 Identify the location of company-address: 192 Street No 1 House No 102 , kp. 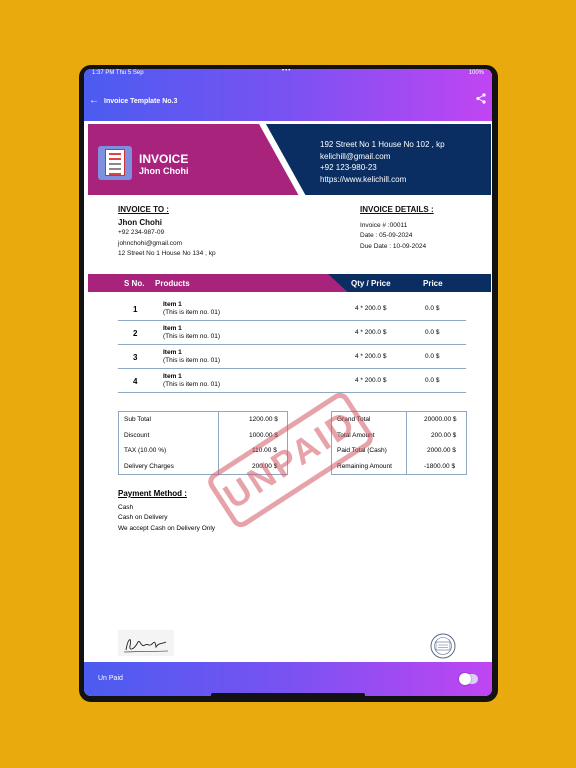
(382, 144).